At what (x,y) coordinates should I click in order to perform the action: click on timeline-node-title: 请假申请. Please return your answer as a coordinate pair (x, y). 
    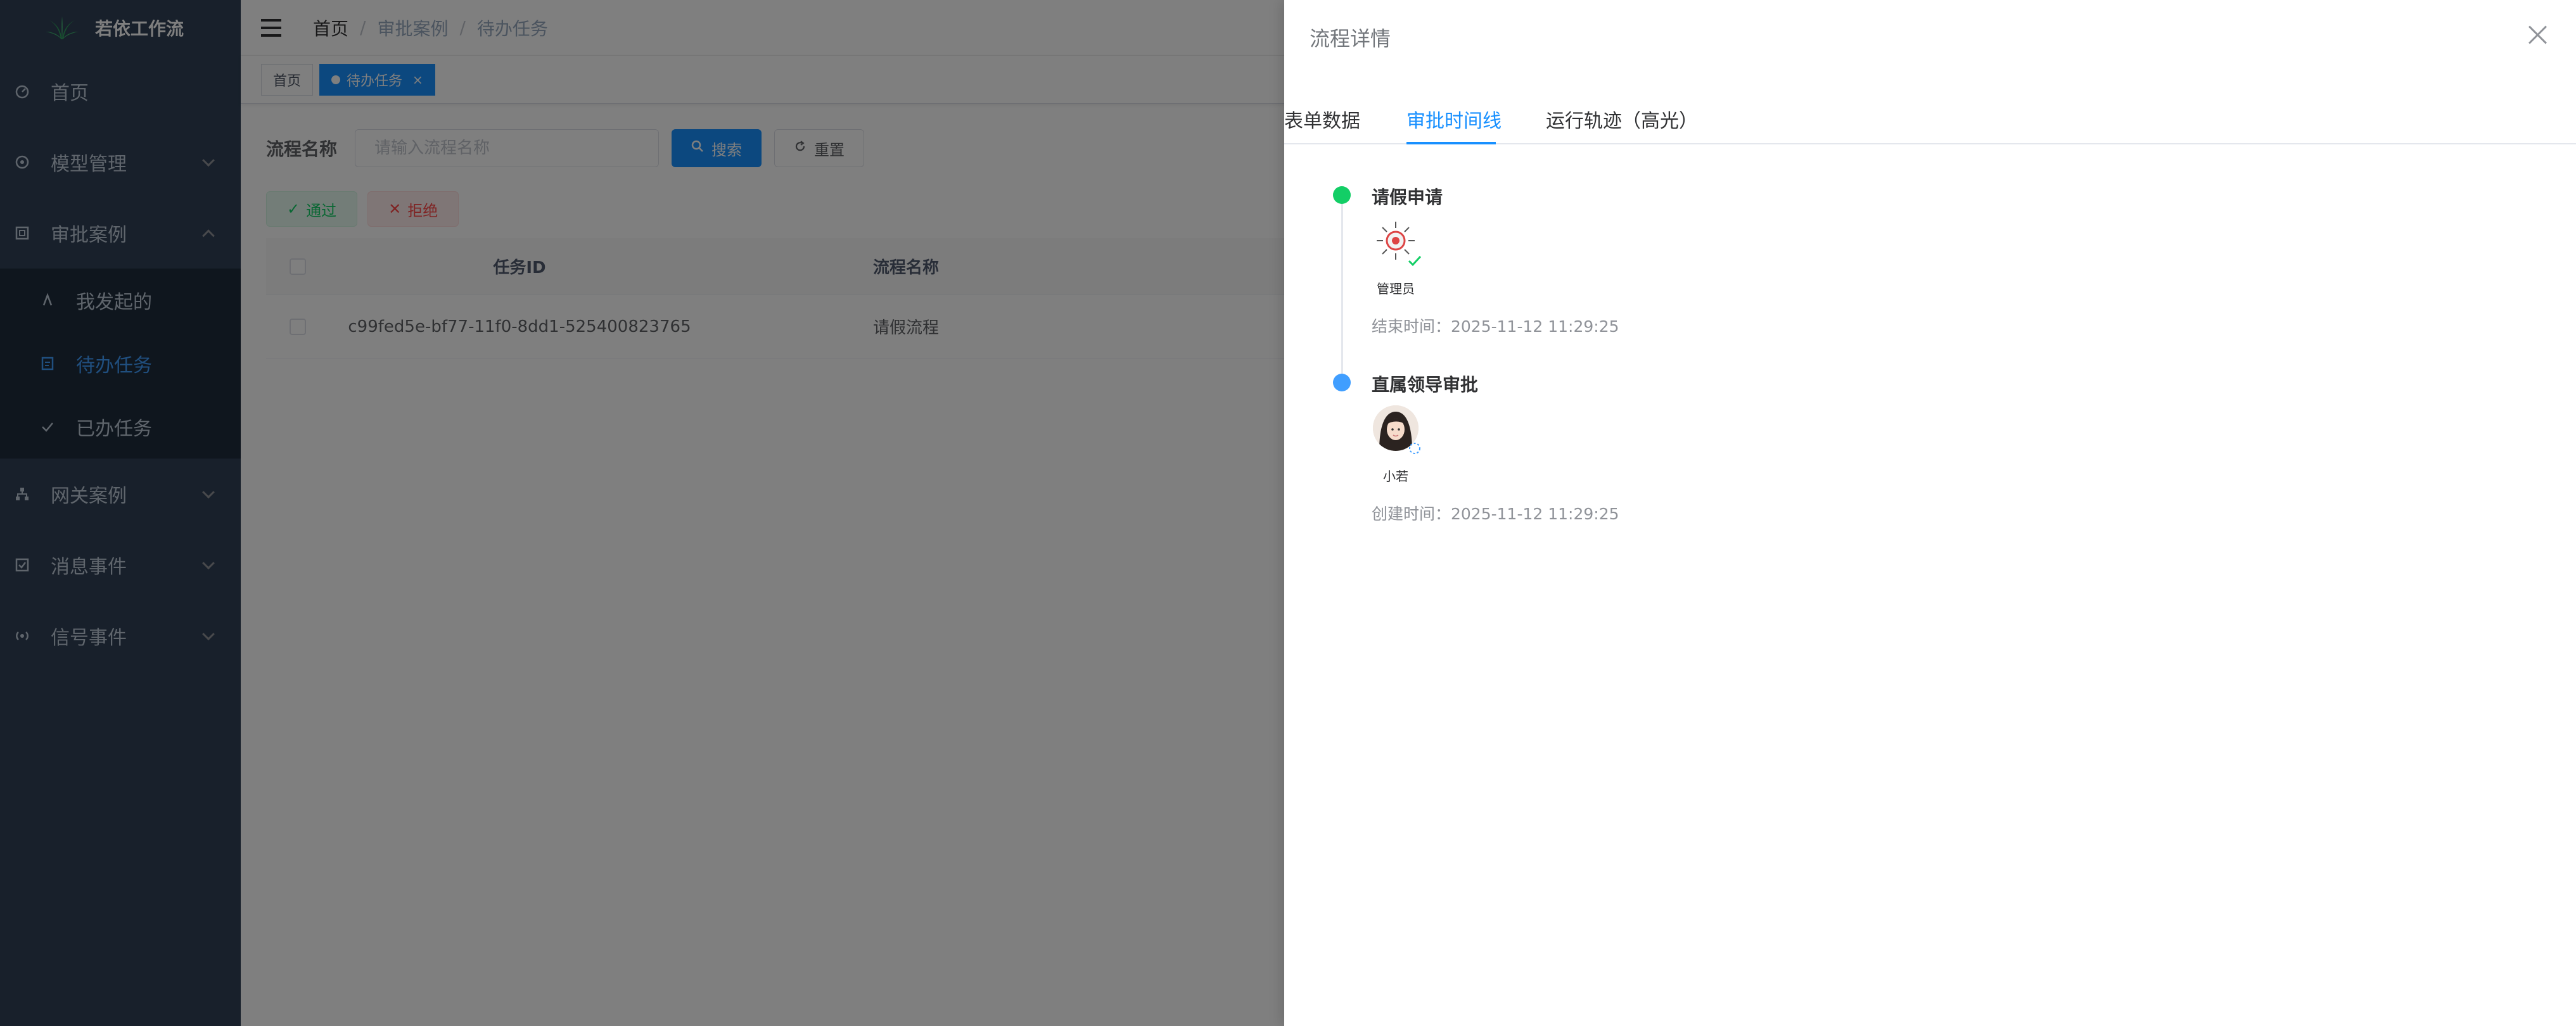
    Looking at the image, I should click on (1407, 197).